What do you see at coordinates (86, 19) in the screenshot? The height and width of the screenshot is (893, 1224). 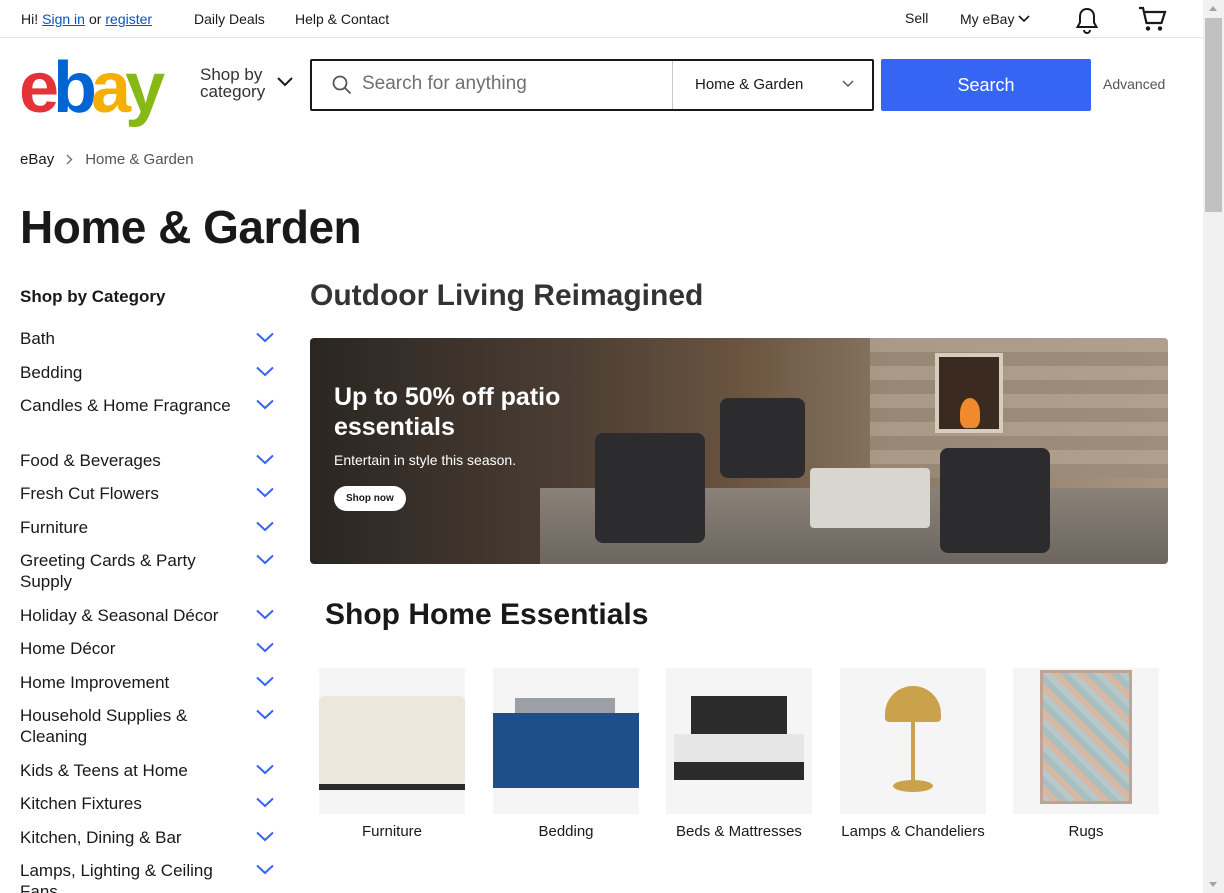 I see `greeting: Hi! Sign in or register` at bounding box center [86, 19].